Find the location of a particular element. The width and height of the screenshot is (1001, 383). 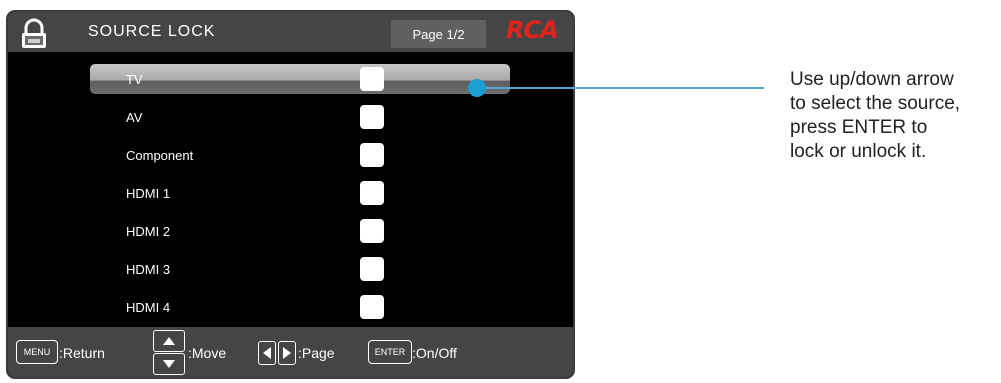

source-row-av: AV is located at coordinates (300, 117).